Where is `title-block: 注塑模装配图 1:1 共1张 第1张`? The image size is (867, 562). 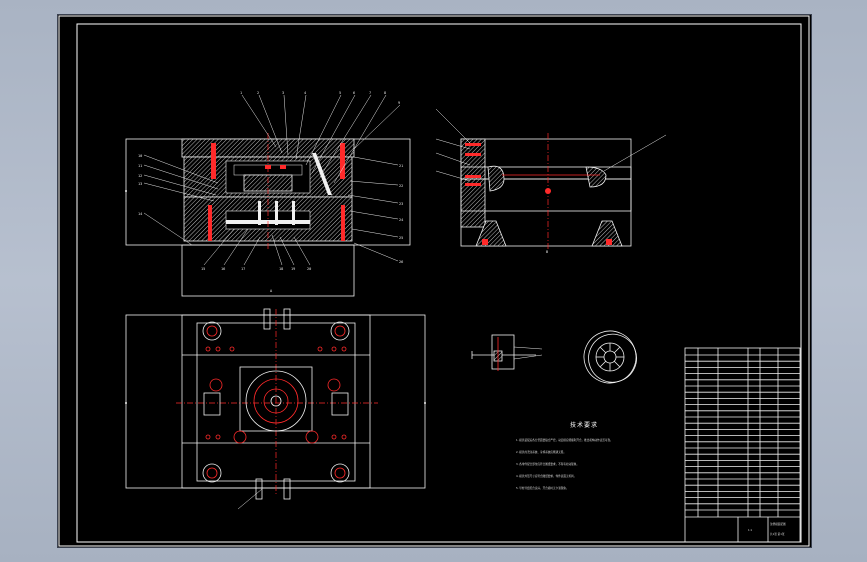
title-block: 注塑模装配图 1:1 共1张 第1张 is located at coordinates (742, 529).